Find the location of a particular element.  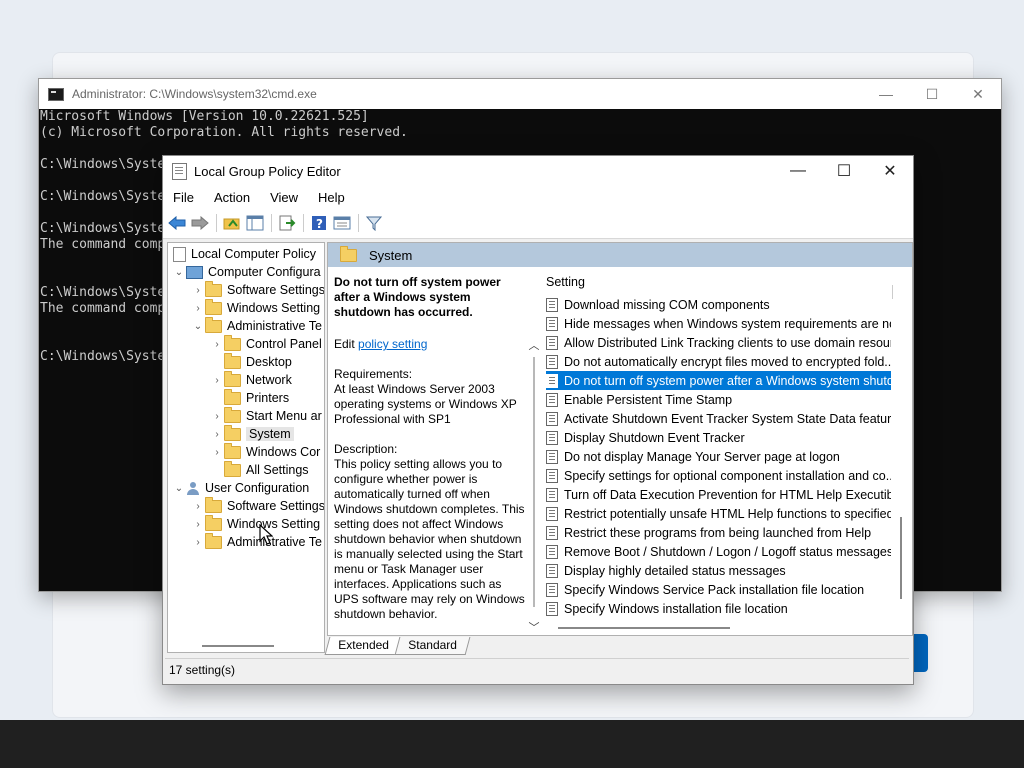

tree-item-user-windows-settings: › Windows Setting is located at coordinates (256, 523).